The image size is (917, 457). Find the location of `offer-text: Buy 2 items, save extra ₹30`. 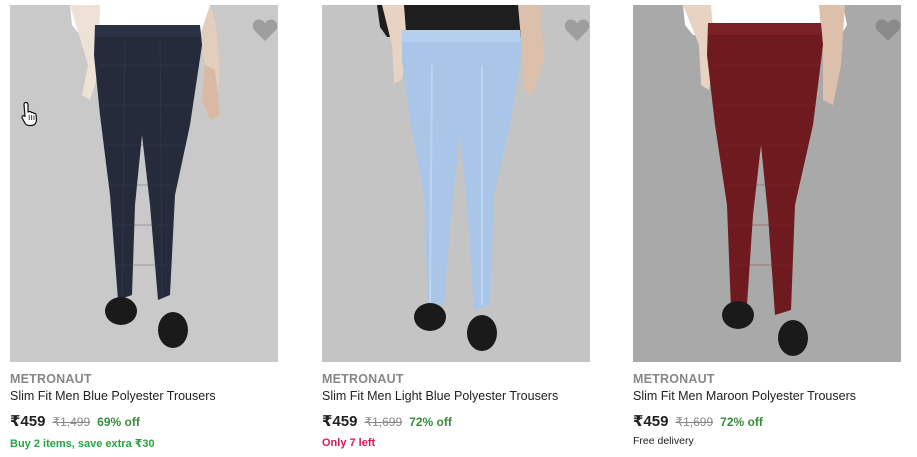

offer-text: Buy 2 items, save extra ₹30 is located at coordinates (82, 444).